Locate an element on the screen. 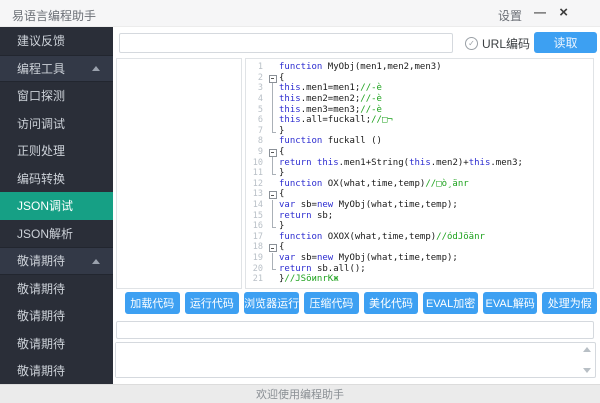  line-number: 20 is located at coordinates (257, 268).